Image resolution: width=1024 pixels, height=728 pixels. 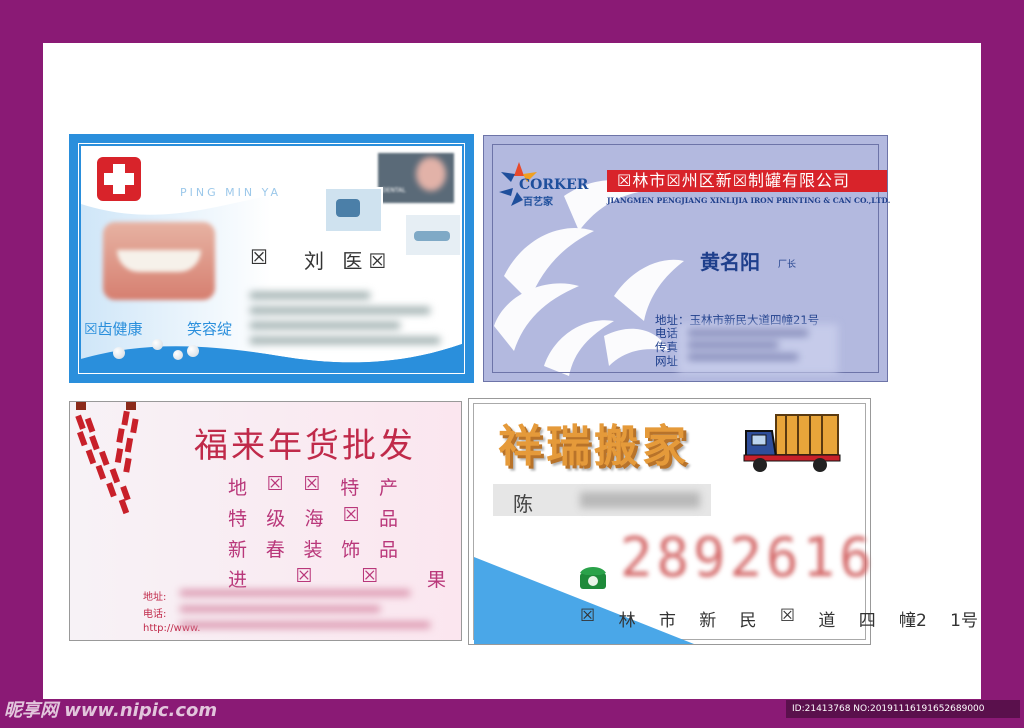 I want to click on newyear-title: 福来年货批发, so click(x=305, y=446).